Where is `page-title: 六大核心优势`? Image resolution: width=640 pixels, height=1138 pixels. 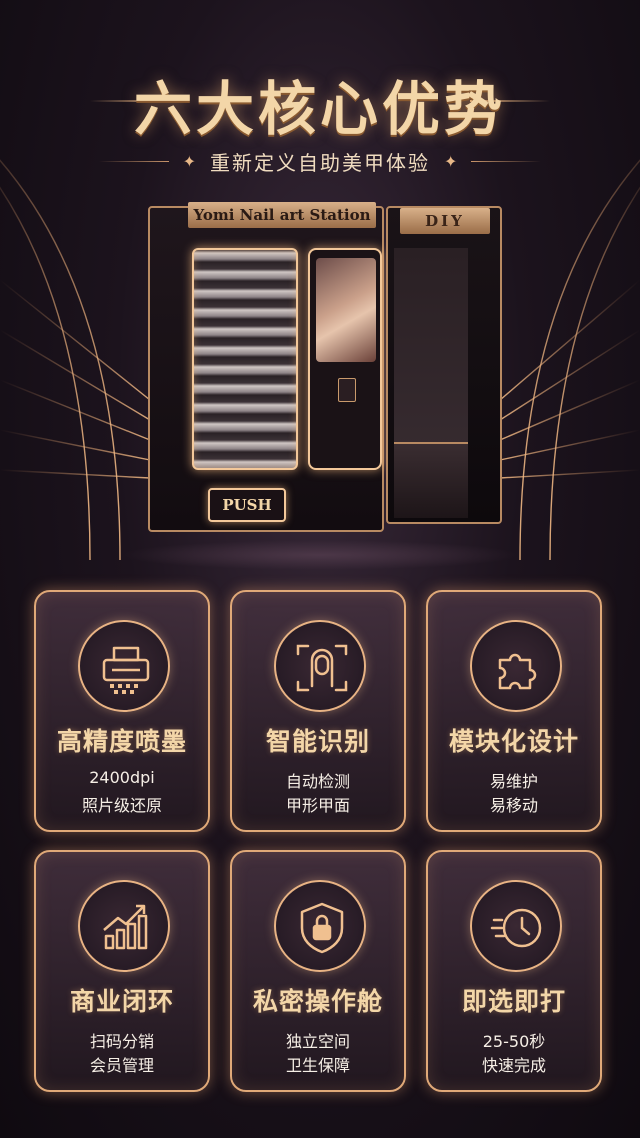
page-title: 六大核心优势 is located at coordinates (319, 109).